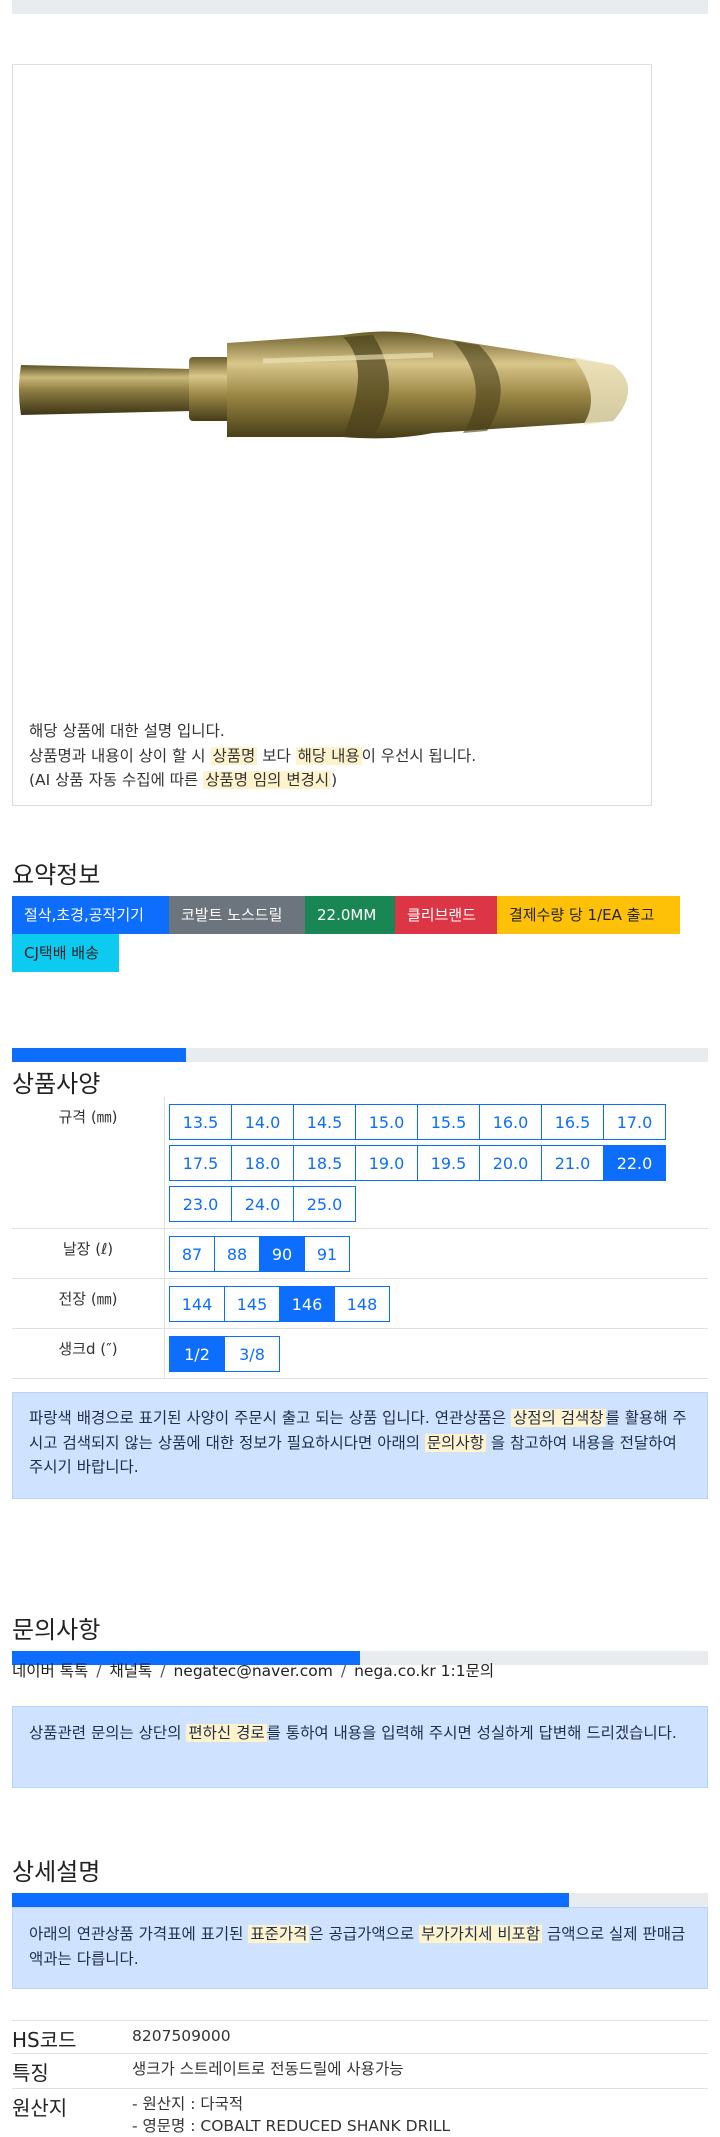 The height and width of the screenshot is (2137, 720). Describe the element at coordinates (438, 1203) in the screenshot. I see `spec-option-row: 23.0 24.0 25.0` at that location.